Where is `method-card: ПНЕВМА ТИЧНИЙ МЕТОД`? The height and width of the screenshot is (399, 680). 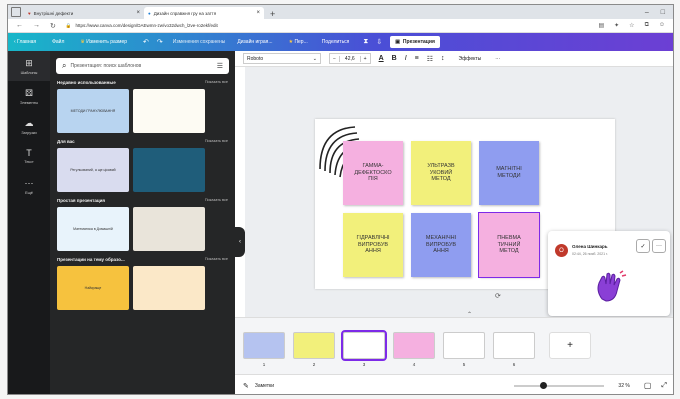
method-card: ПНЕВМА ТИЧНИЙ МЕТОД is located at coordinates (509, 245).